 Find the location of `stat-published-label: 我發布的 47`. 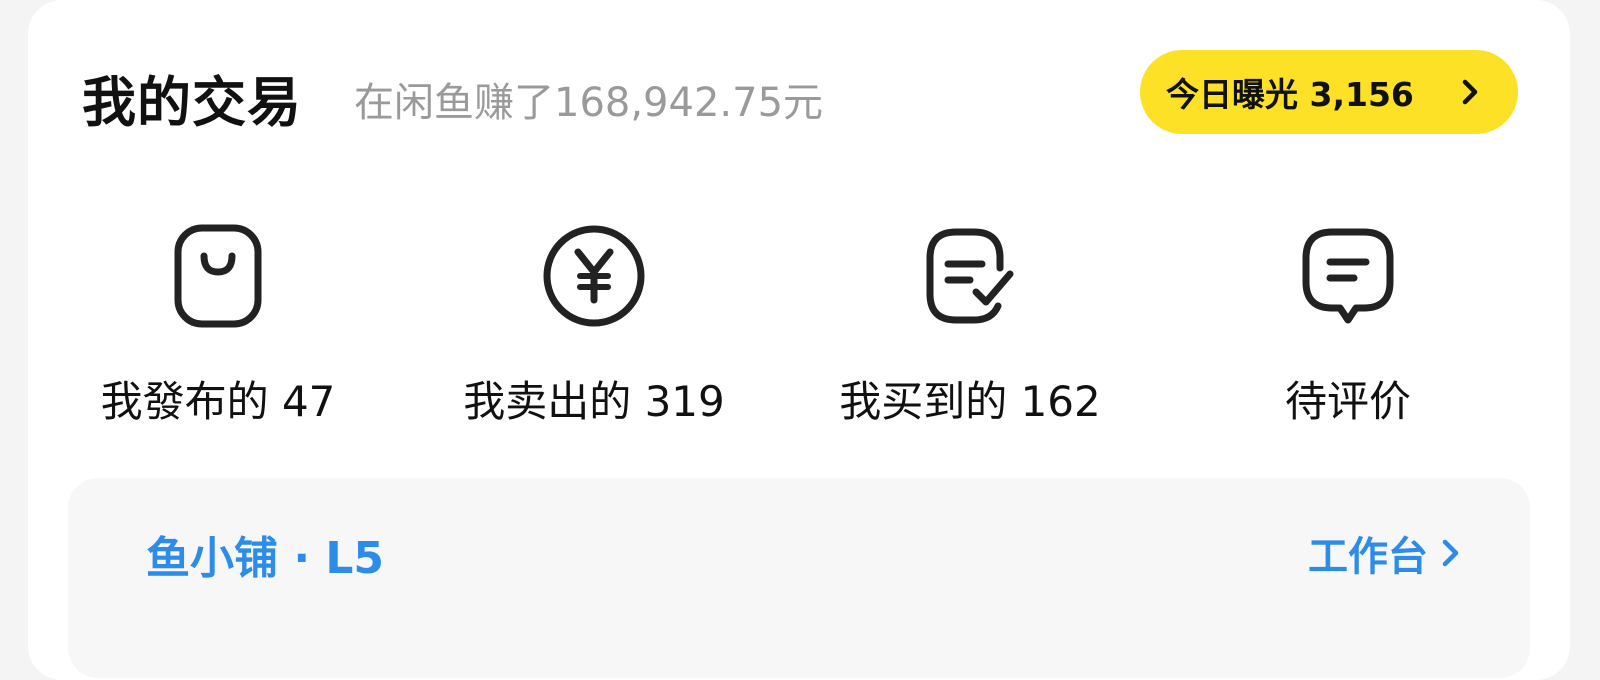

stat-published-label: 我發布的 47 is located at coordinates (218, 401).